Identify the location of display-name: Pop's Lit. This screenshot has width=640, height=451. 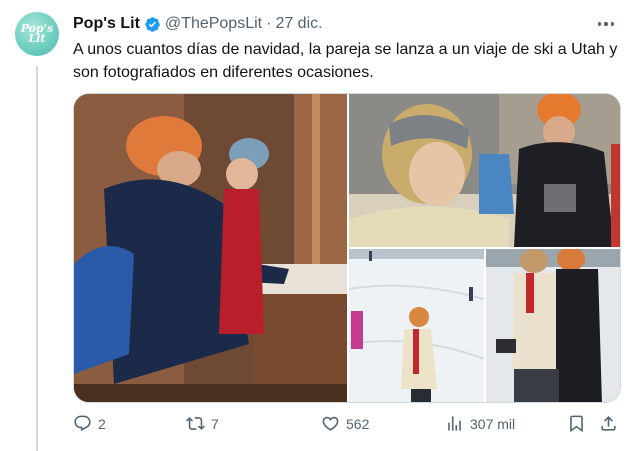
(106, 24).